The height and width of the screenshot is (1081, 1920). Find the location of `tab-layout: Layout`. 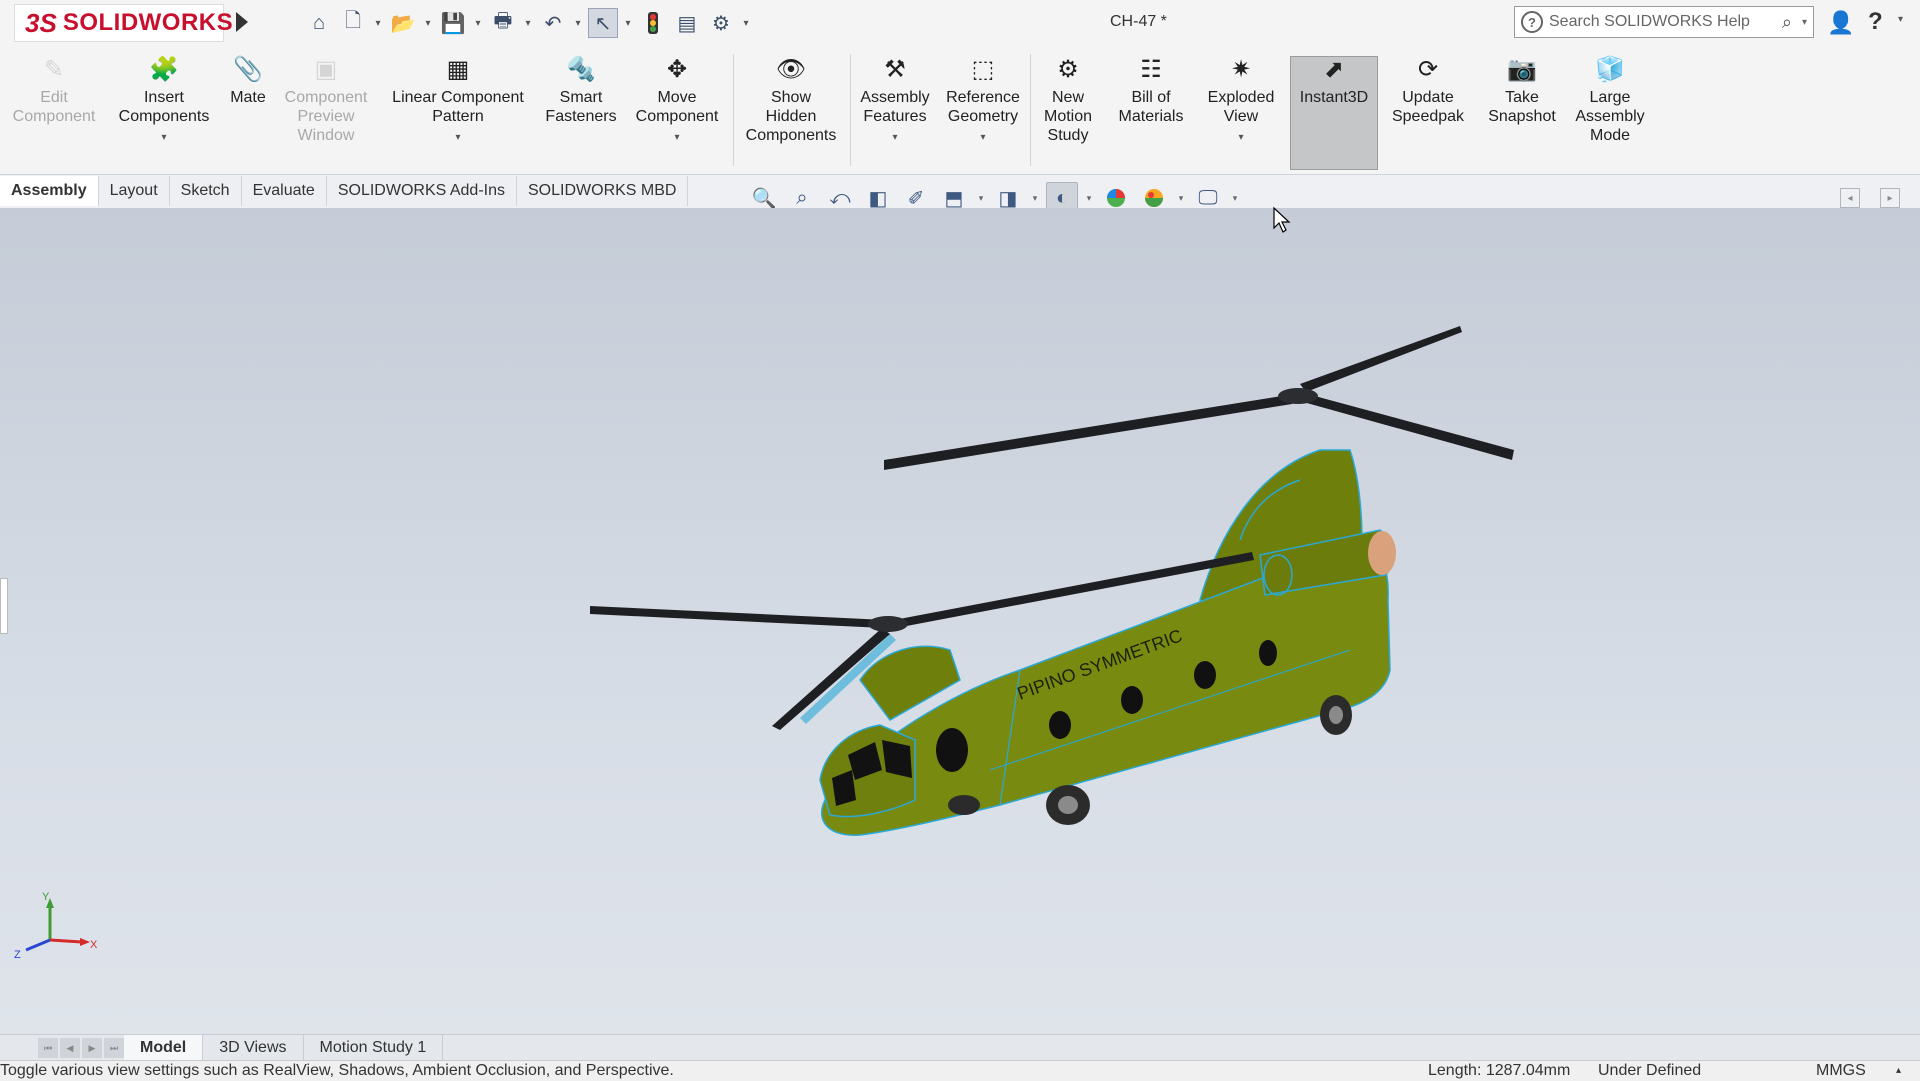

tab-layout: Layout is located at coordinates (134, 191).